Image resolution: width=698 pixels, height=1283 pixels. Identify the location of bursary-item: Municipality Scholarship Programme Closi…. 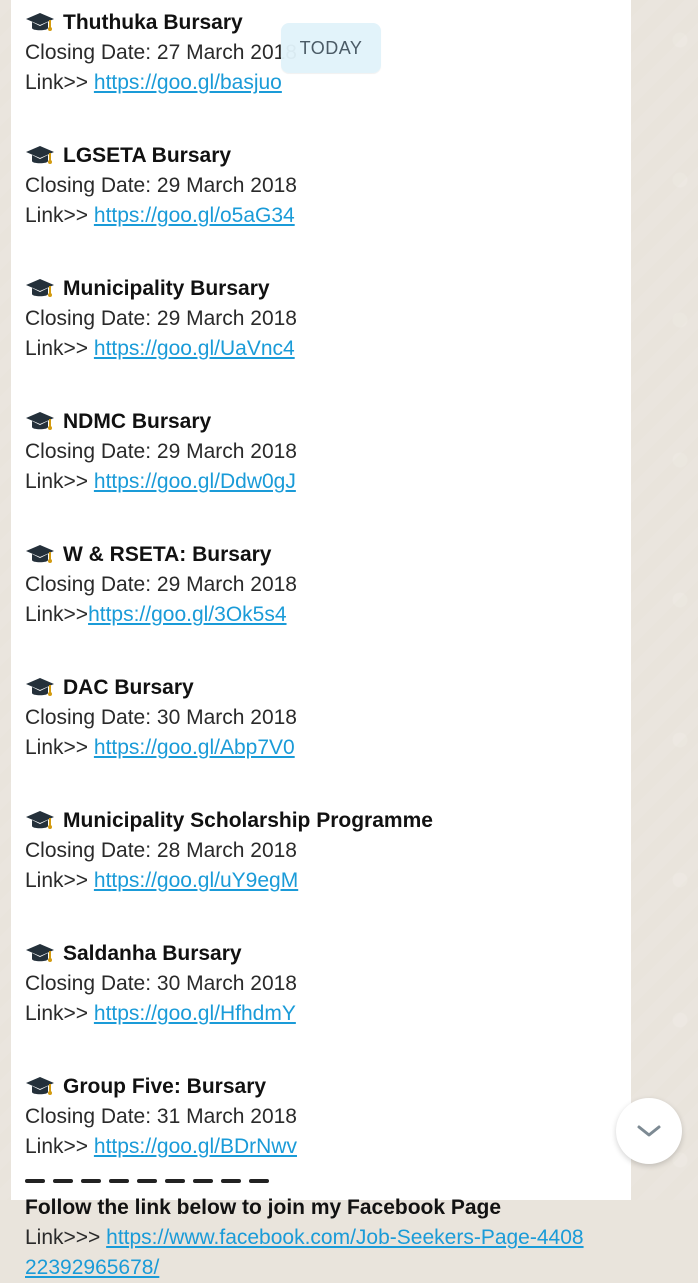
(321, 851).